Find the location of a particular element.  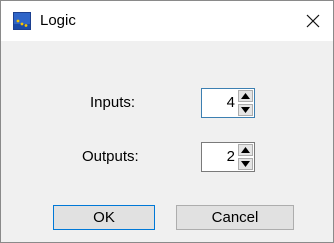

app-icon is located at coordinates (22, 21).